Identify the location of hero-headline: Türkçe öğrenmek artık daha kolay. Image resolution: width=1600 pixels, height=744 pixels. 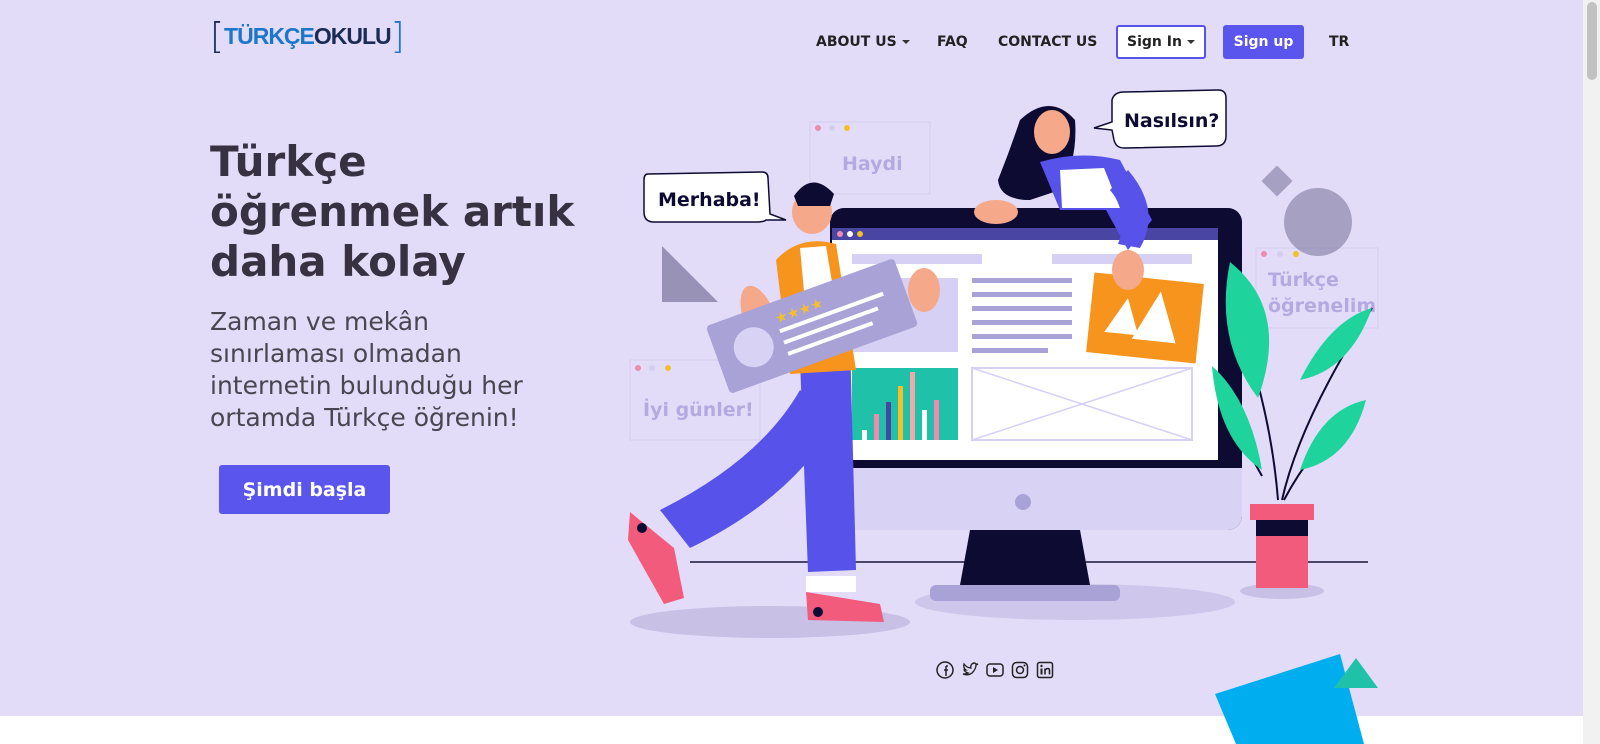
(410, 212).